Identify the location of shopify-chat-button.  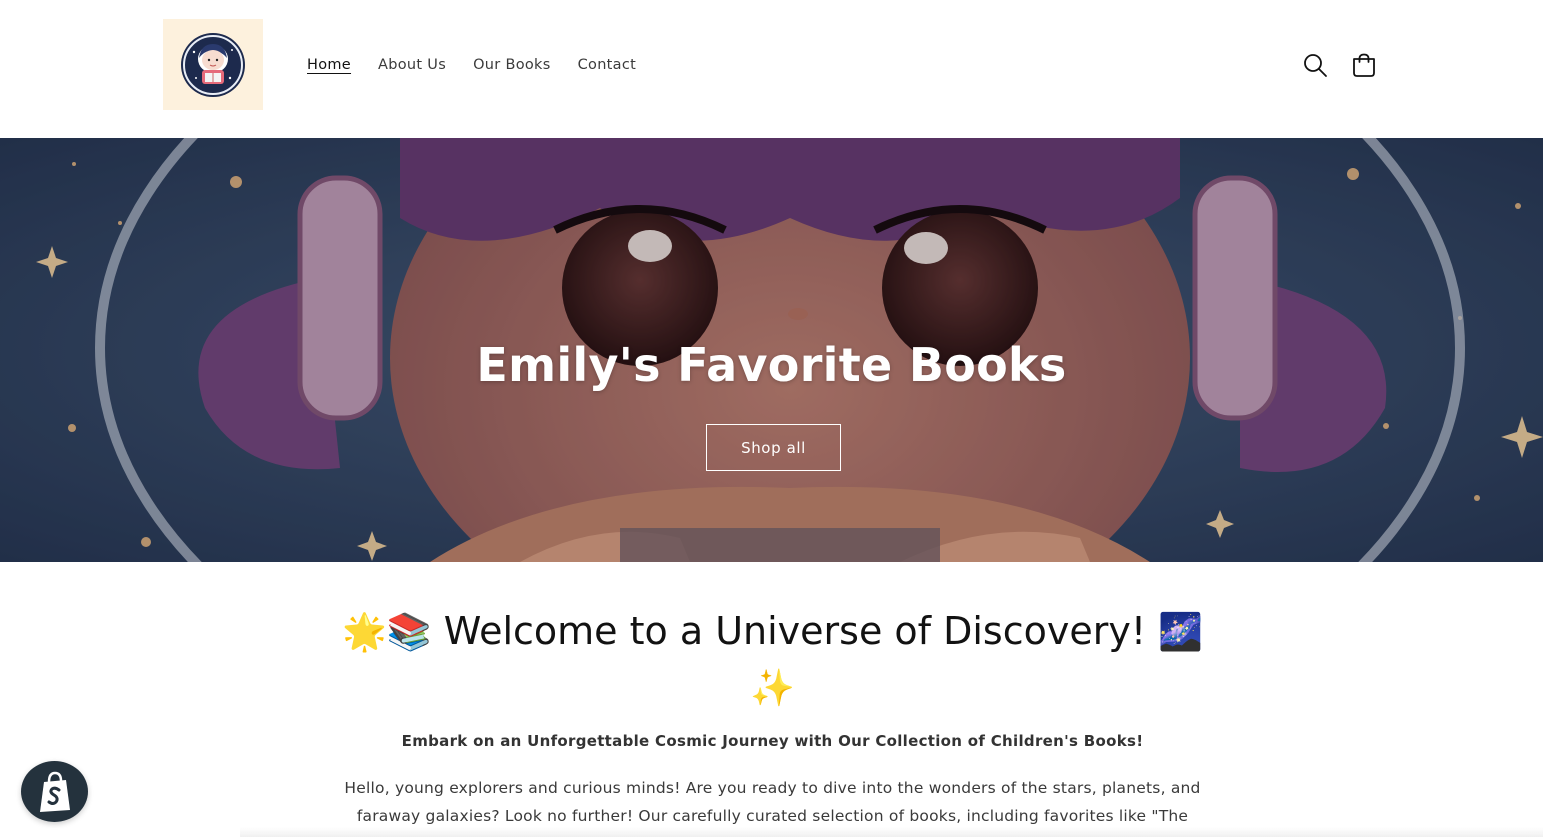
(54, 791).